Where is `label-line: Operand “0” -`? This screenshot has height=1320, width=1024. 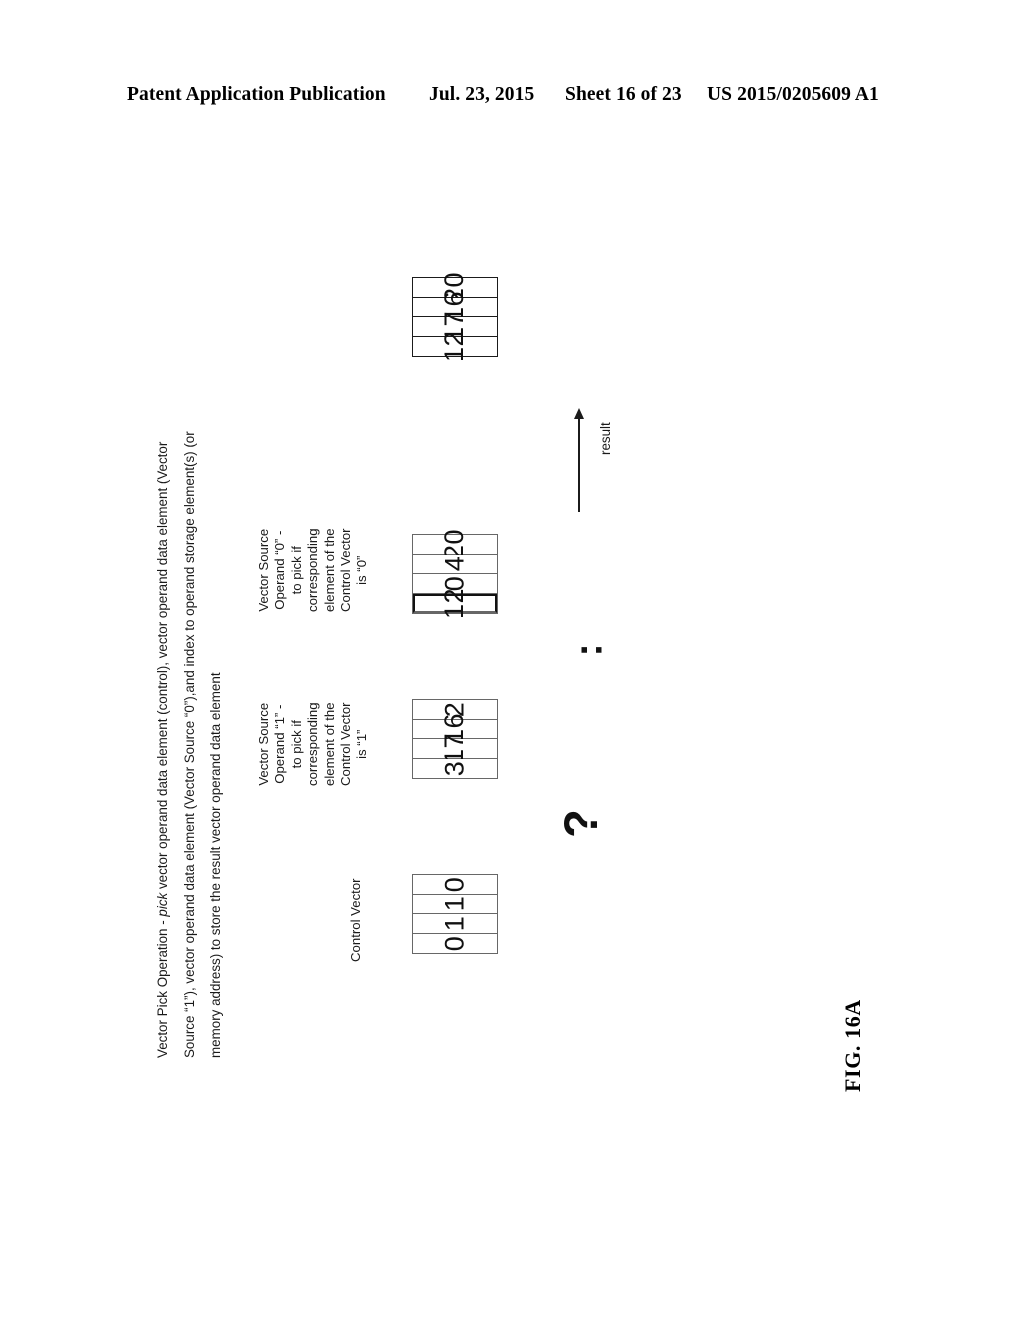 label-line: Operand “0” - is located at coordinates (280, 570).